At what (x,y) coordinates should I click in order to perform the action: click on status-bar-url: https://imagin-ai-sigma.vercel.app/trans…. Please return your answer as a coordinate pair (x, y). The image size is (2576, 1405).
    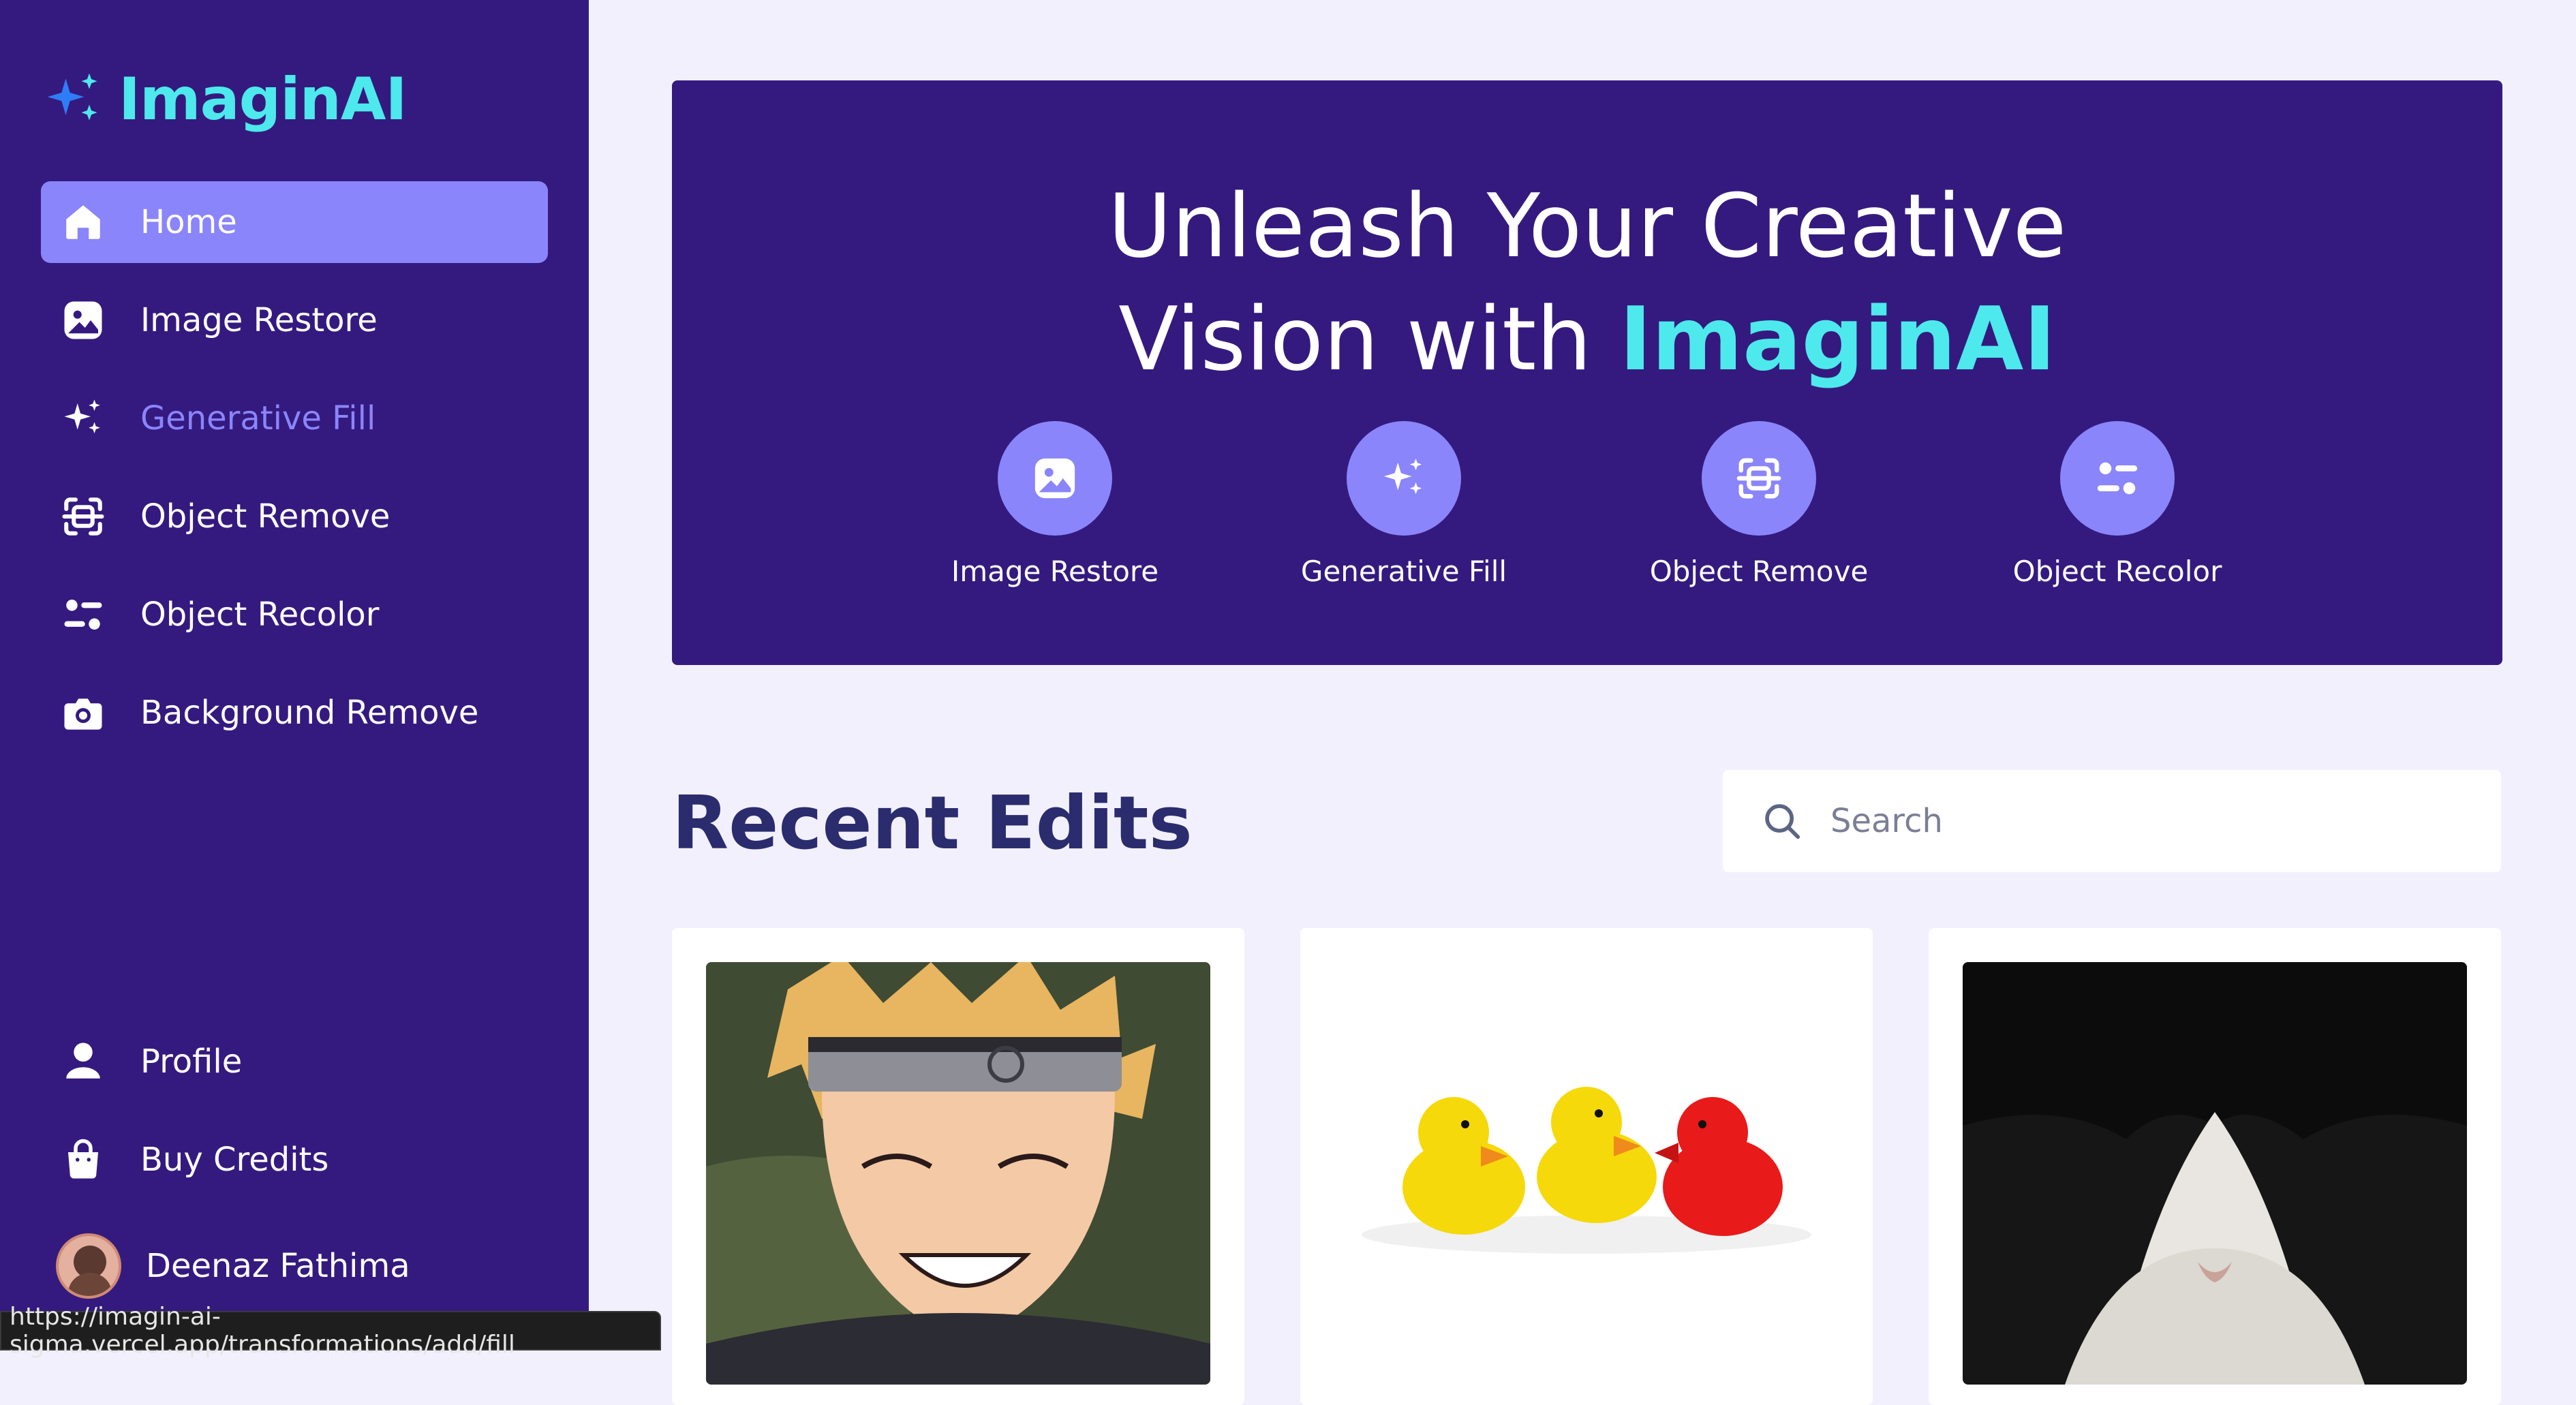
    Looking at the image, I should click on (330, 1331).